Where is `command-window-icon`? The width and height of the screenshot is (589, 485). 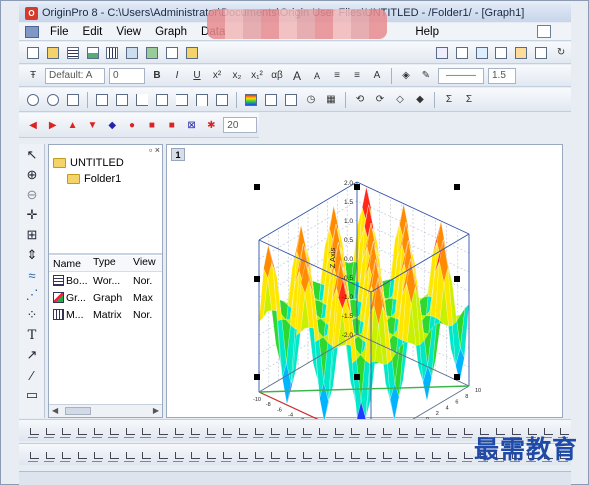 command-window-icon is located at coordinates (482, 53).